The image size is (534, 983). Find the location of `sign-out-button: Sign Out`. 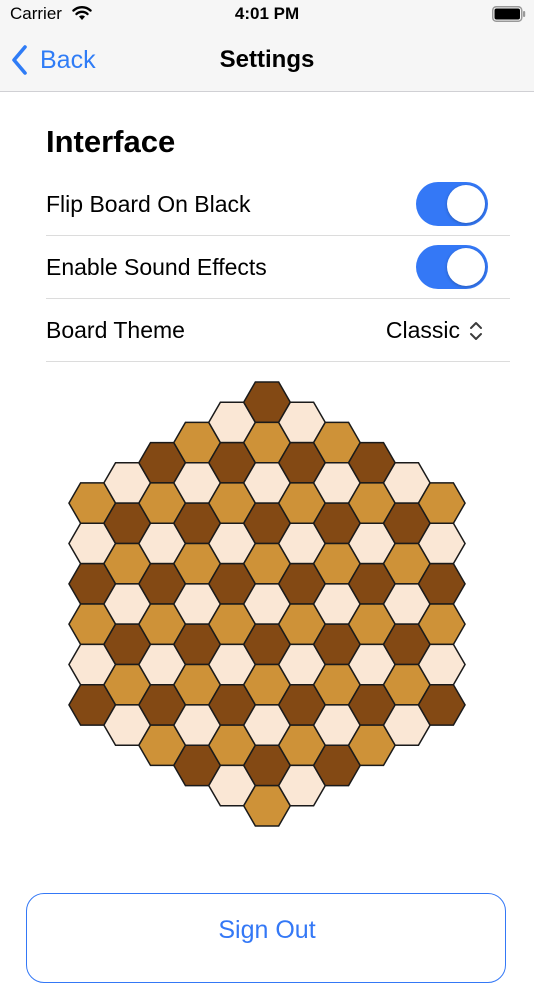

sign-out-button: Sign Out is located at coordinates (266, 938).